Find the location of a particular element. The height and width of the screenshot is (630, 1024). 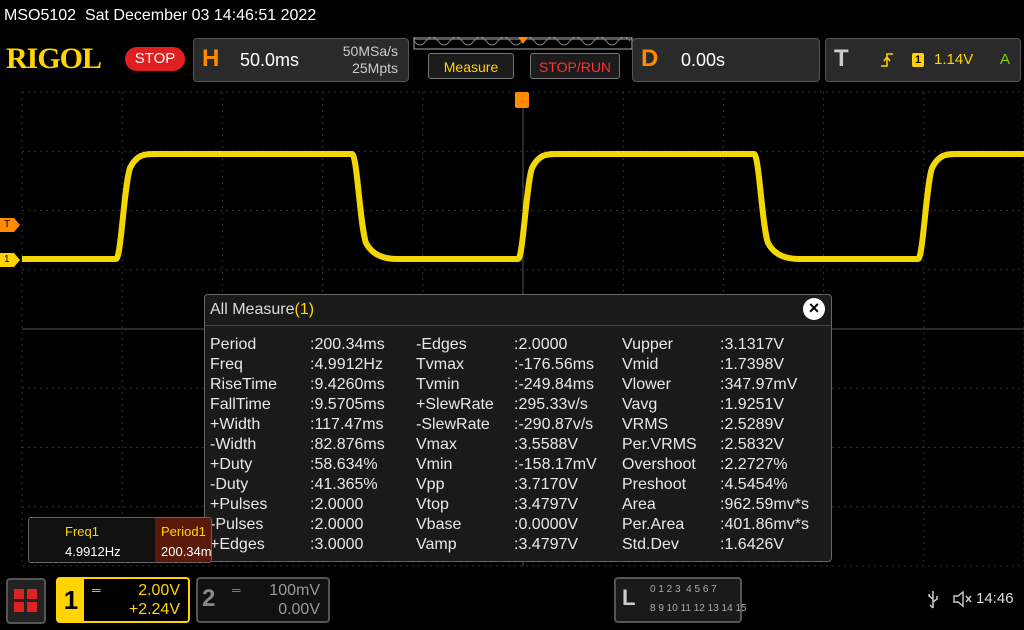

measure-name: Vupper is located at coordinates (647, 344).